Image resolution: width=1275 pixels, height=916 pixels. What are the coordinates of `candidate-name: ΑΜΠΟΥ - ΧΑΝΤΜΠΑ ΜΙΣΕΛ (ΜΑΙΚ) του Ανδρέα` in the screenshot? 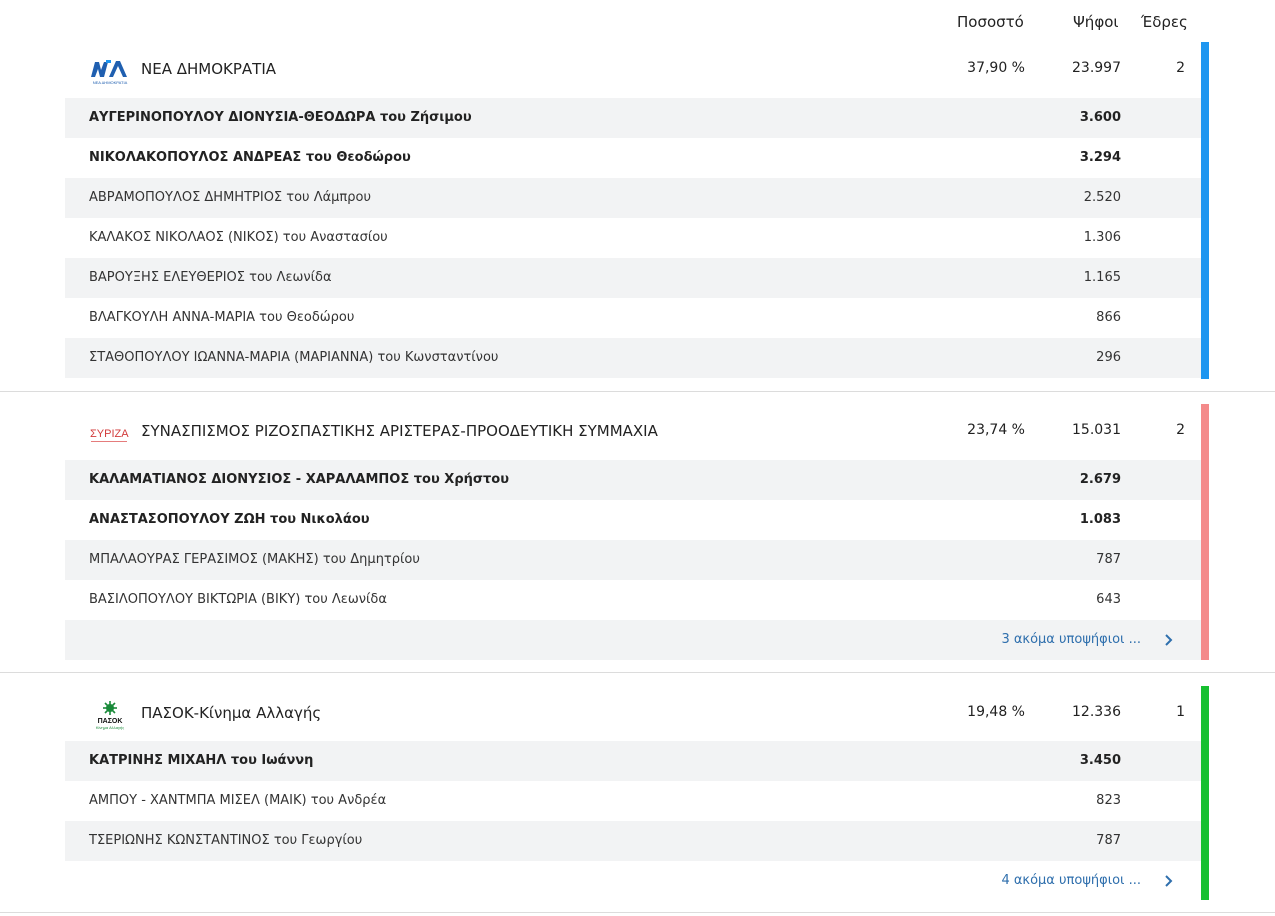 It's located at (238, 800).